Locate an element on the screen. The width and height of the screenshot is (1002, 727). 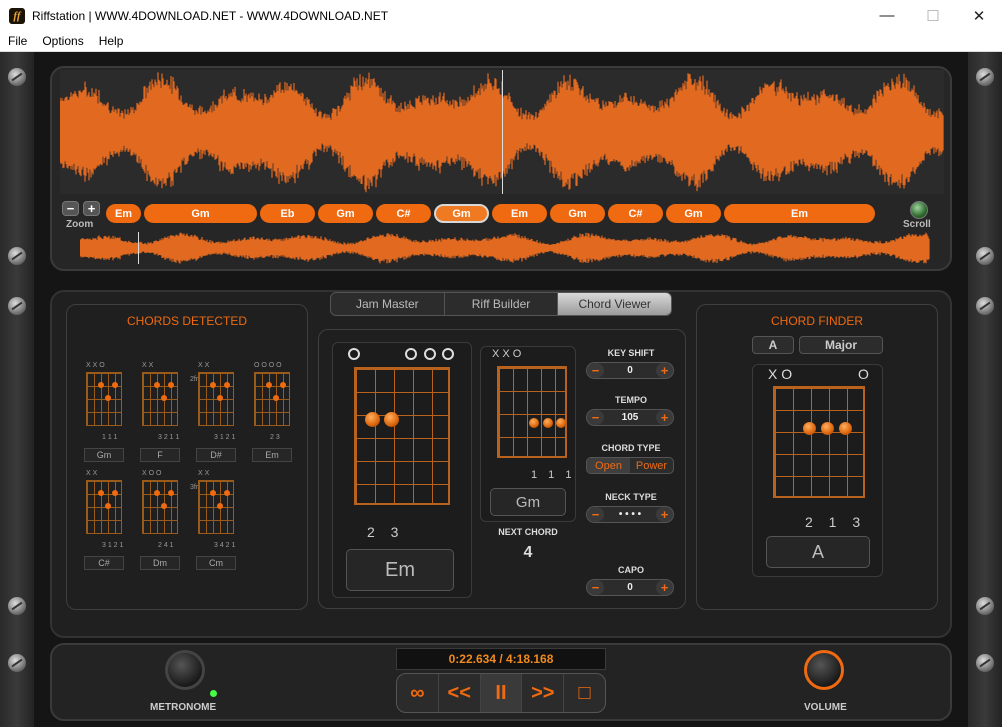
capo-plus-button: + is located at coordinates (664, 587).